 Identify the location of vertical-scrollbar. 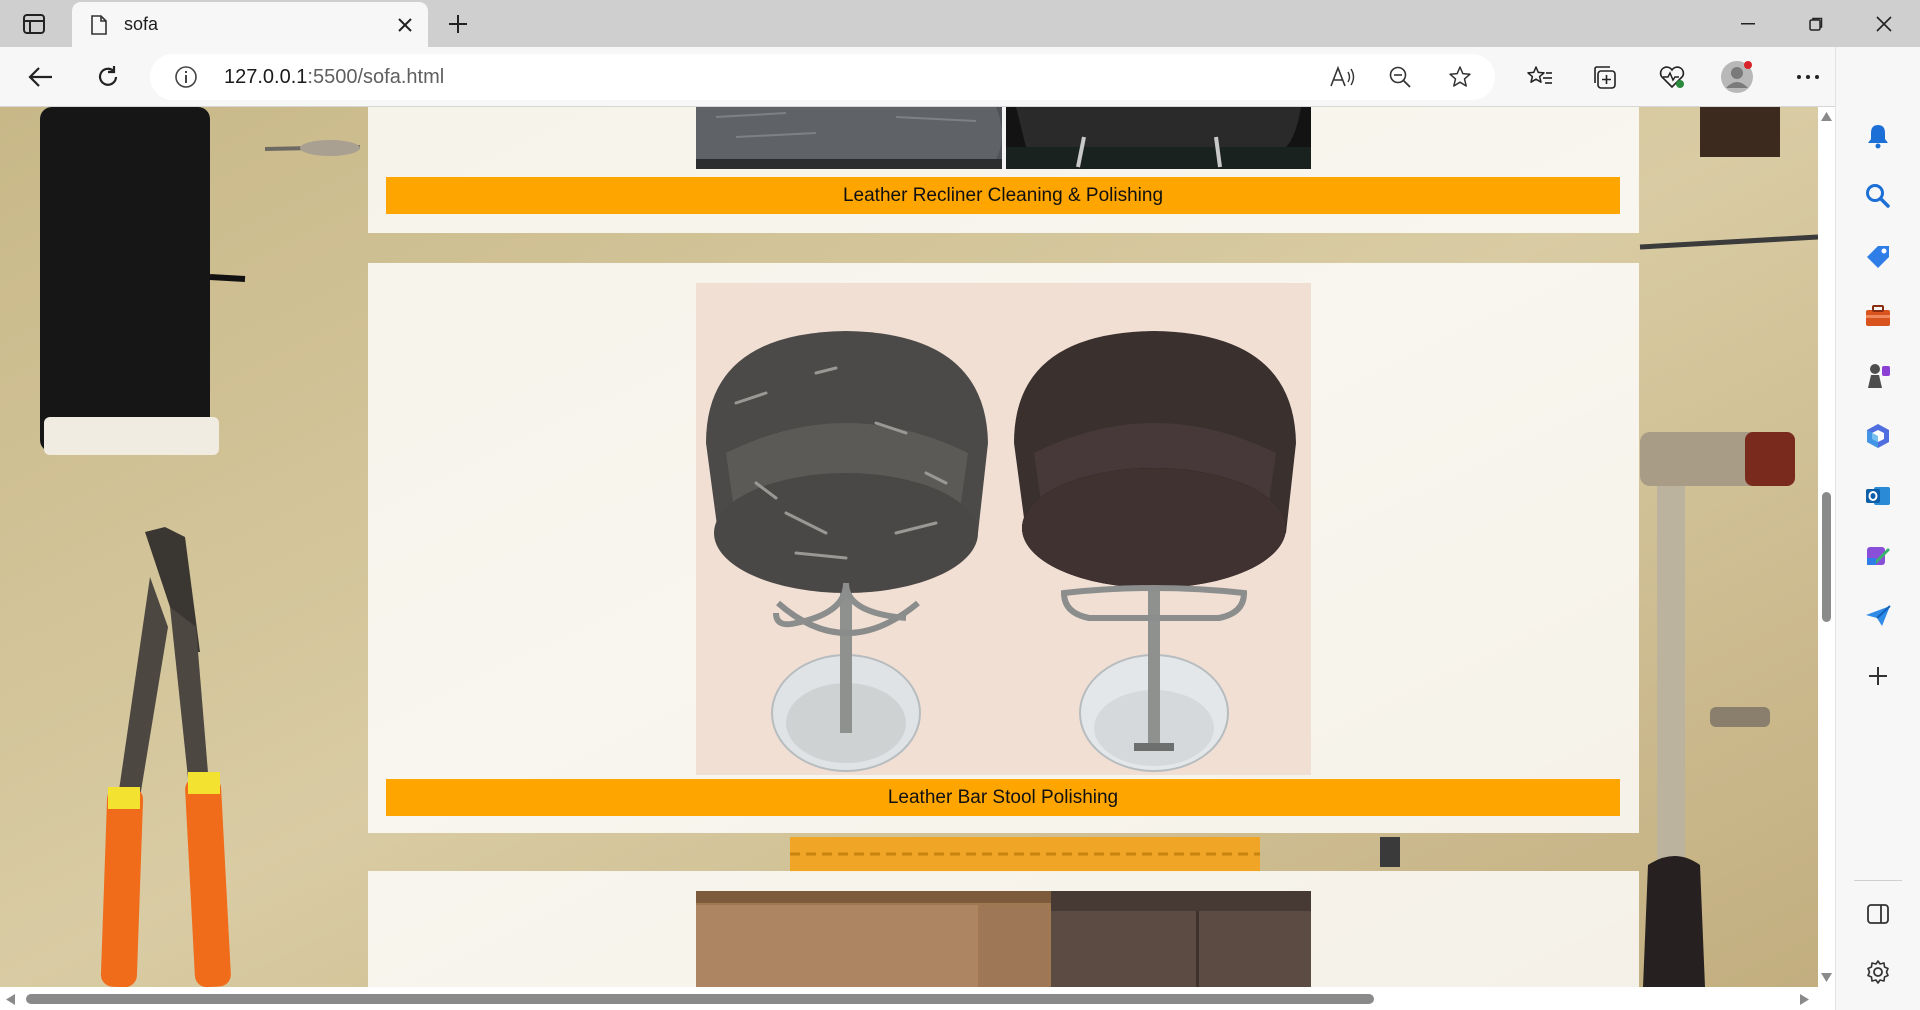
(1826, 547).